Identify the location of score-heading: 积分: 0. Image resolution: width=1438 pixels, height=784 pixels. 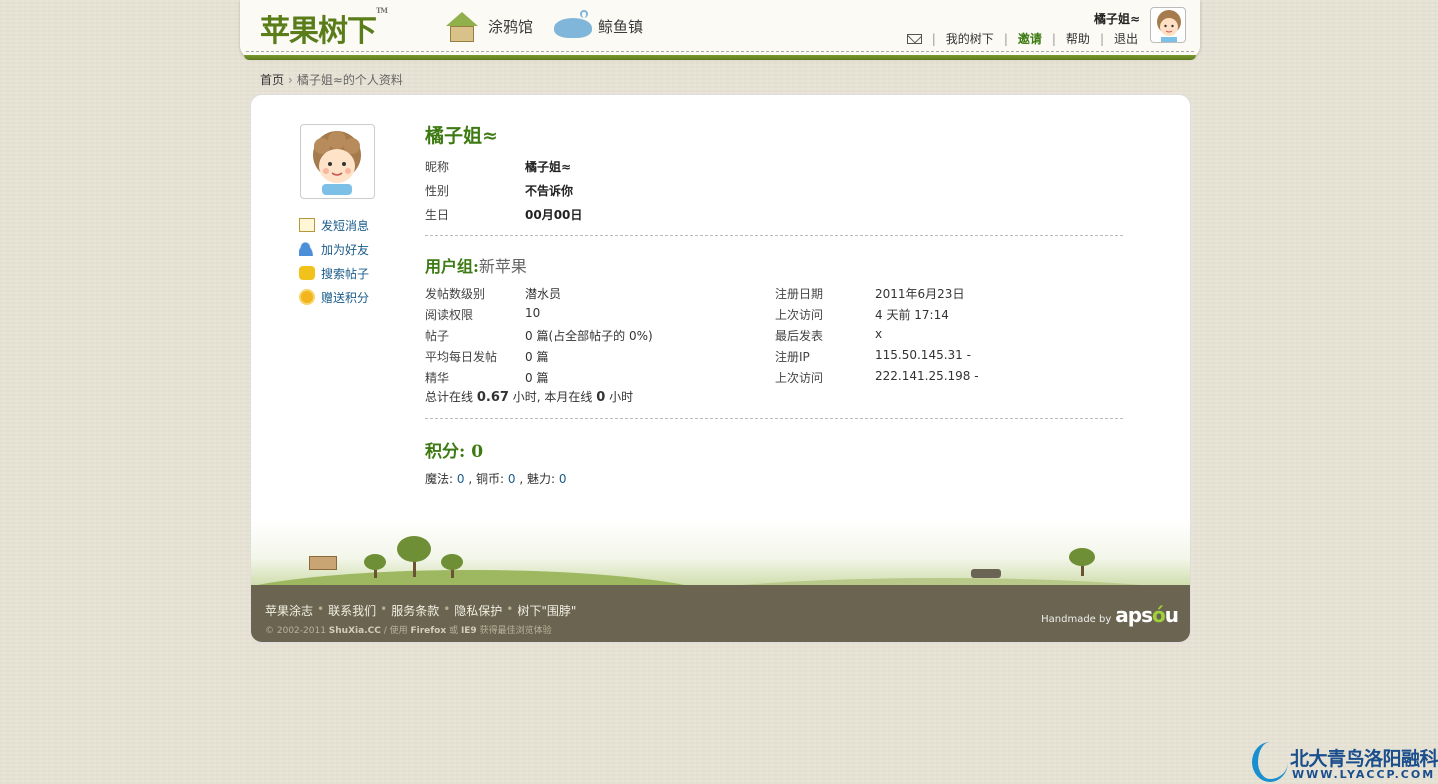
(454, 452).